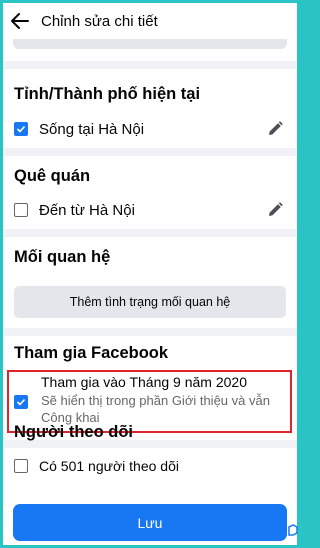  I want to click on relationship-title: Mối quan hệ, so click(62, 257).